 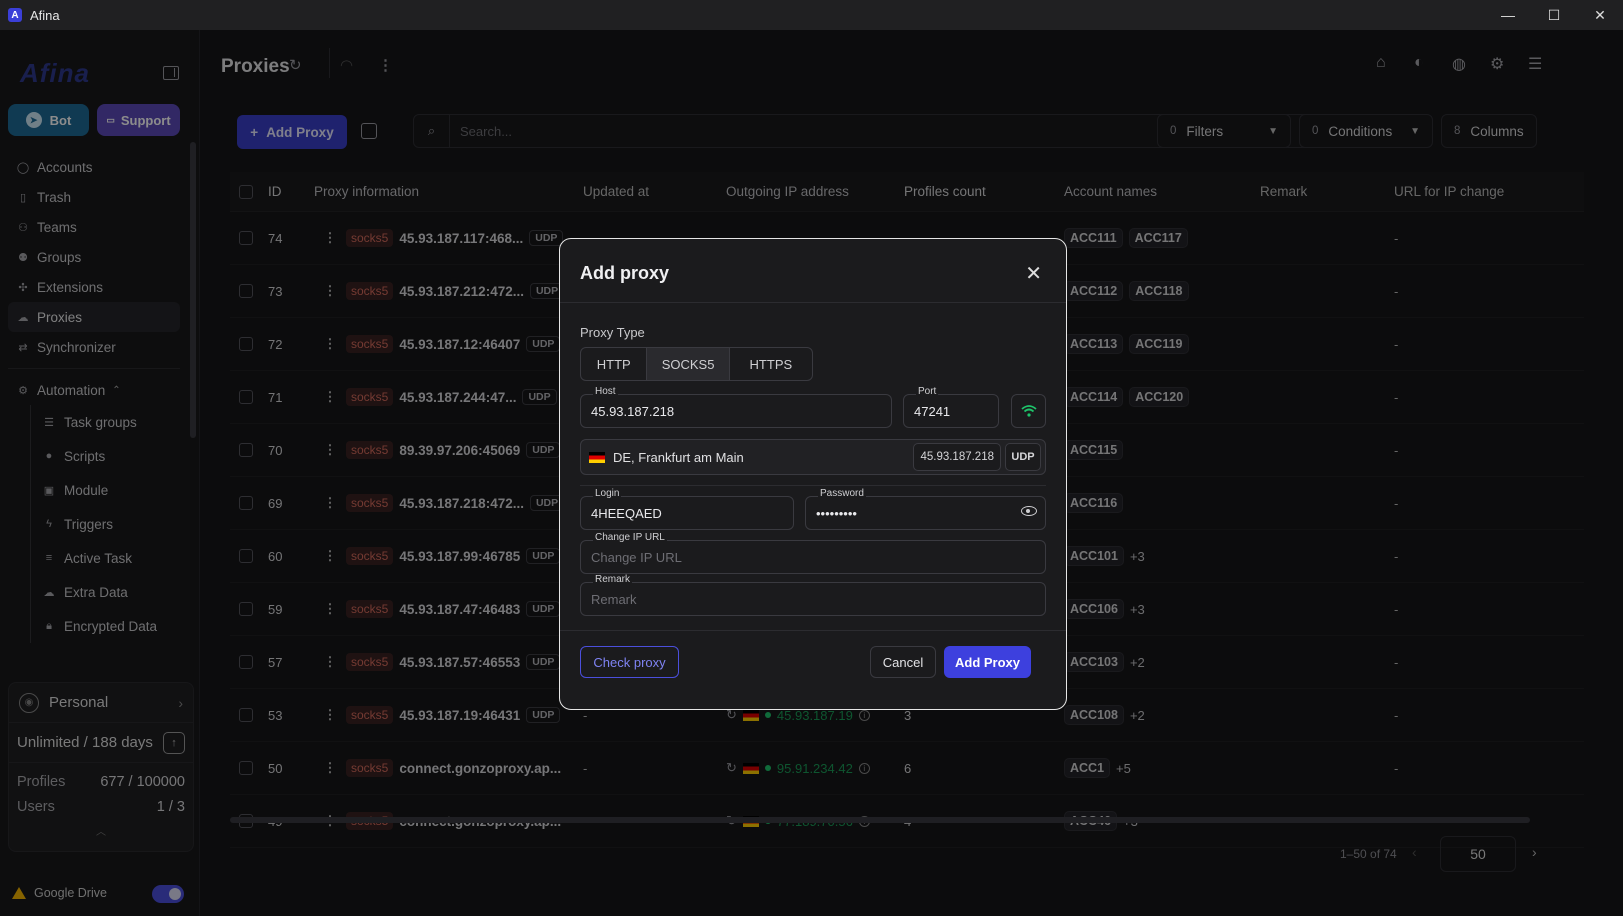 I want to click on window-titlebar: A Afina — ☐ ✕, so click(x=811, y=15).